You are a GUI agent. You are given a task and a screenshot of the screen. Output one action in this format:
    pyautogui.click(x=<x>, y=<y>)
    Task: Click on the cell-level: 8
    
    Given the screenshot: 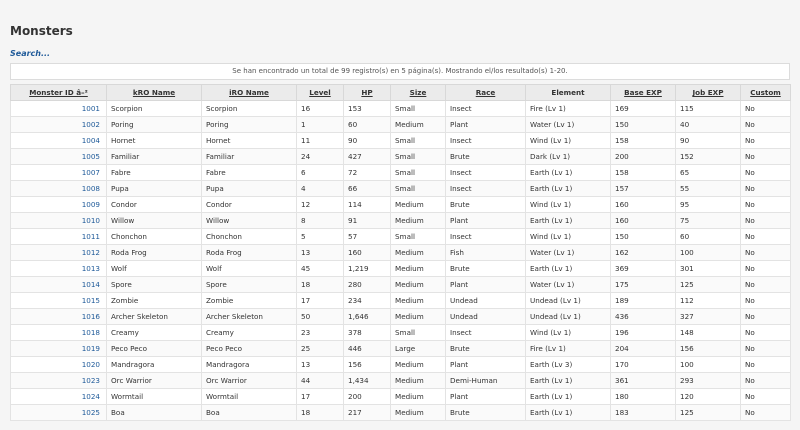 What is the action you would take?
    pyautogui.click(x=320, y=220)
    